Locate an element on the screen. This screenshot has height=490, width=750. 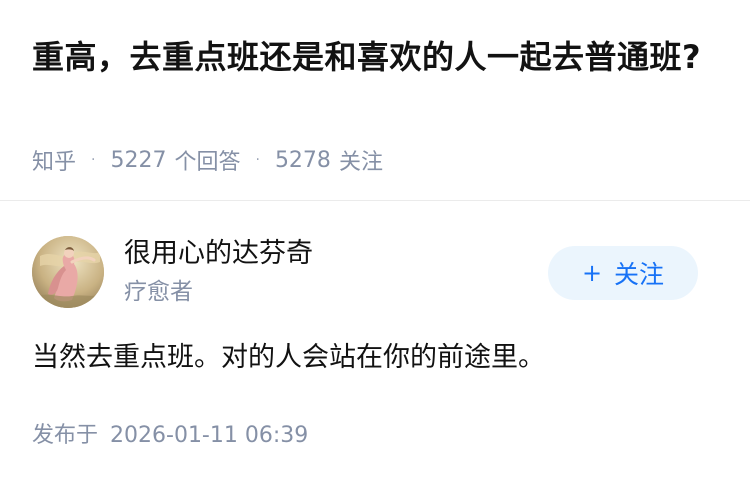
publish-time: 2026-01-11 06:39 is located at coordinates (209, 435).